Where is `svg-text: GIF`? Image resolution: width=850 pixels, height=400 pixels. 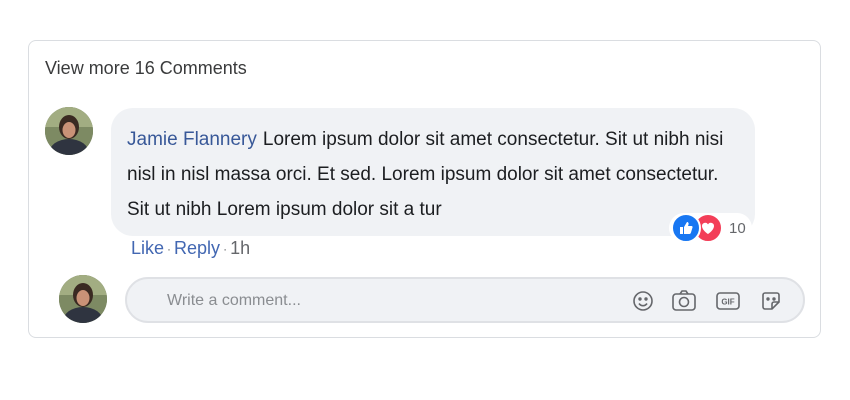 svg-text: GIF is located at coordinates (727, 302).